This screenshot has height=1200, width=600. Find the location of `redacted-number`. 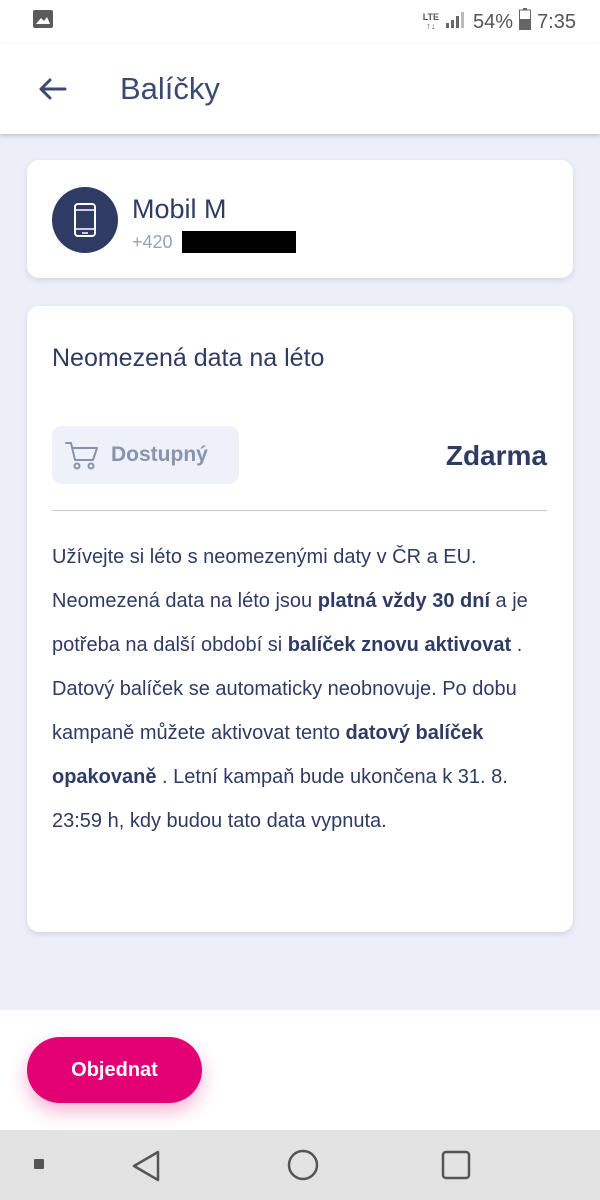

redacted-number is located at coordinates (238, 242).